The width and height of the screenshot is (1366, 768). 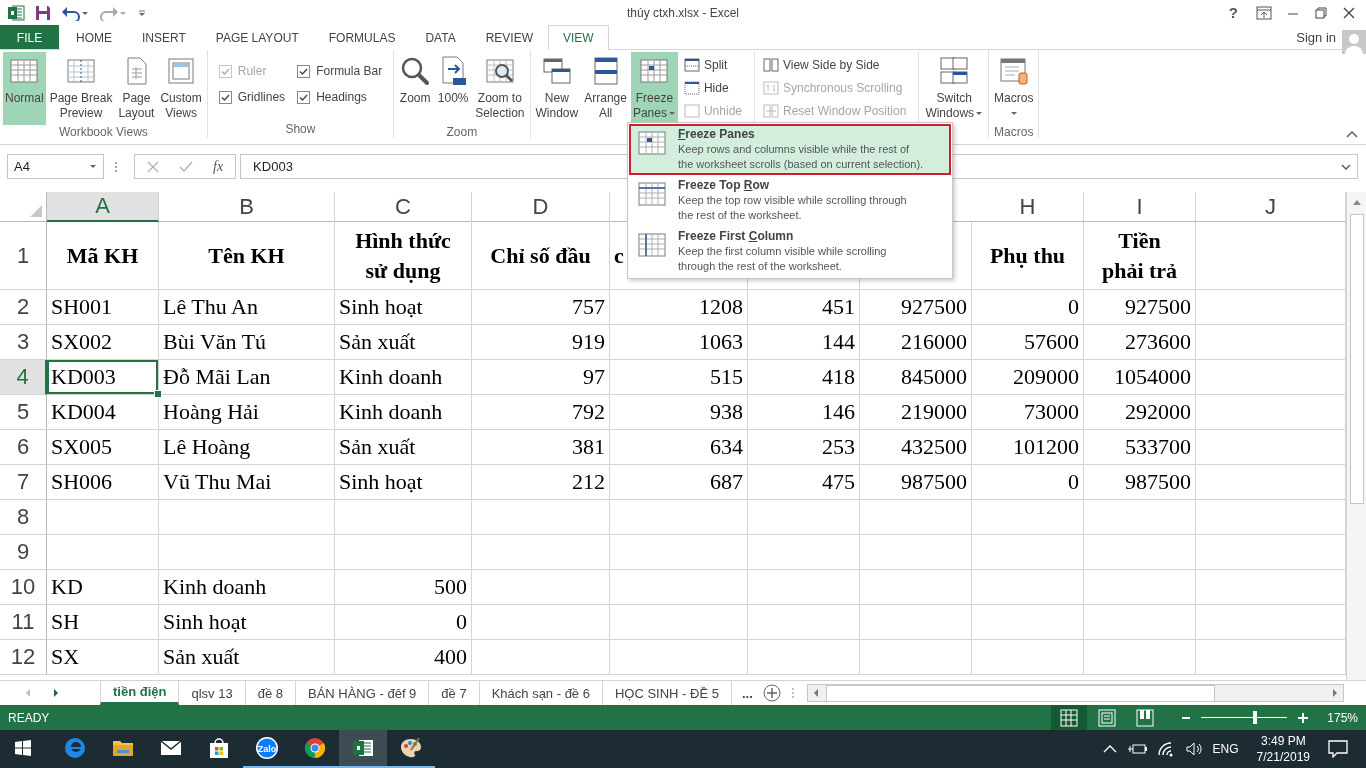 What do you see at coordinates (1346, 166) in the screenshot?
I see `expand-icon` at bounding box center [1346, 166].